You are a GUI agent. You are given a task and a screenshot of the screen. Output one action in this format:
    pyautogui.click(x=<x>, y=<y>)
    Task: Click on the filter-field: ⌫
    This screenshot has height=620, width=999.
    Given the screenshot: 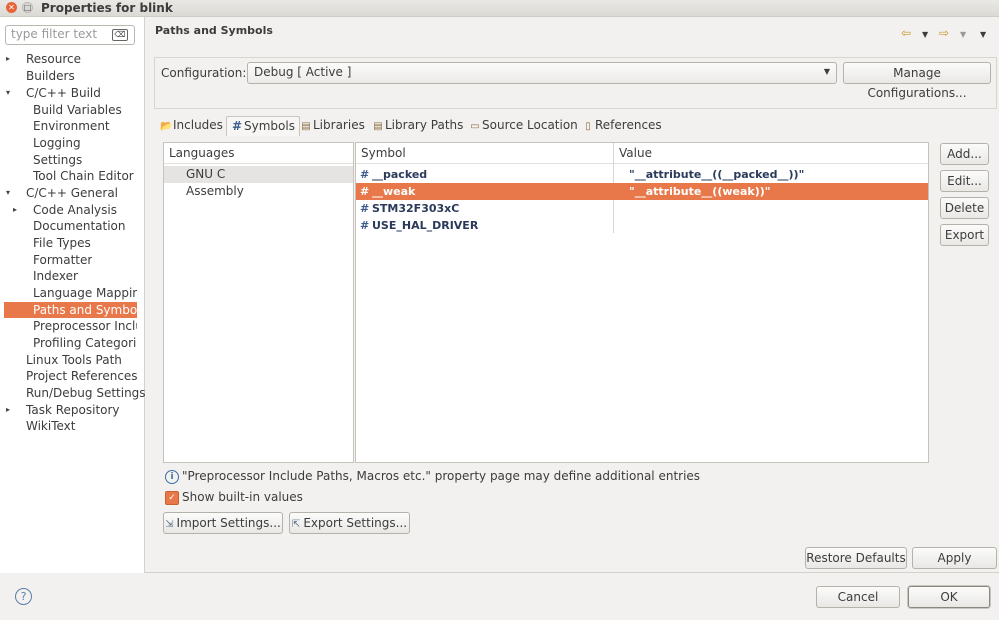 What is the action you would take?
    pyautogui.click(x=70, y=35)
    